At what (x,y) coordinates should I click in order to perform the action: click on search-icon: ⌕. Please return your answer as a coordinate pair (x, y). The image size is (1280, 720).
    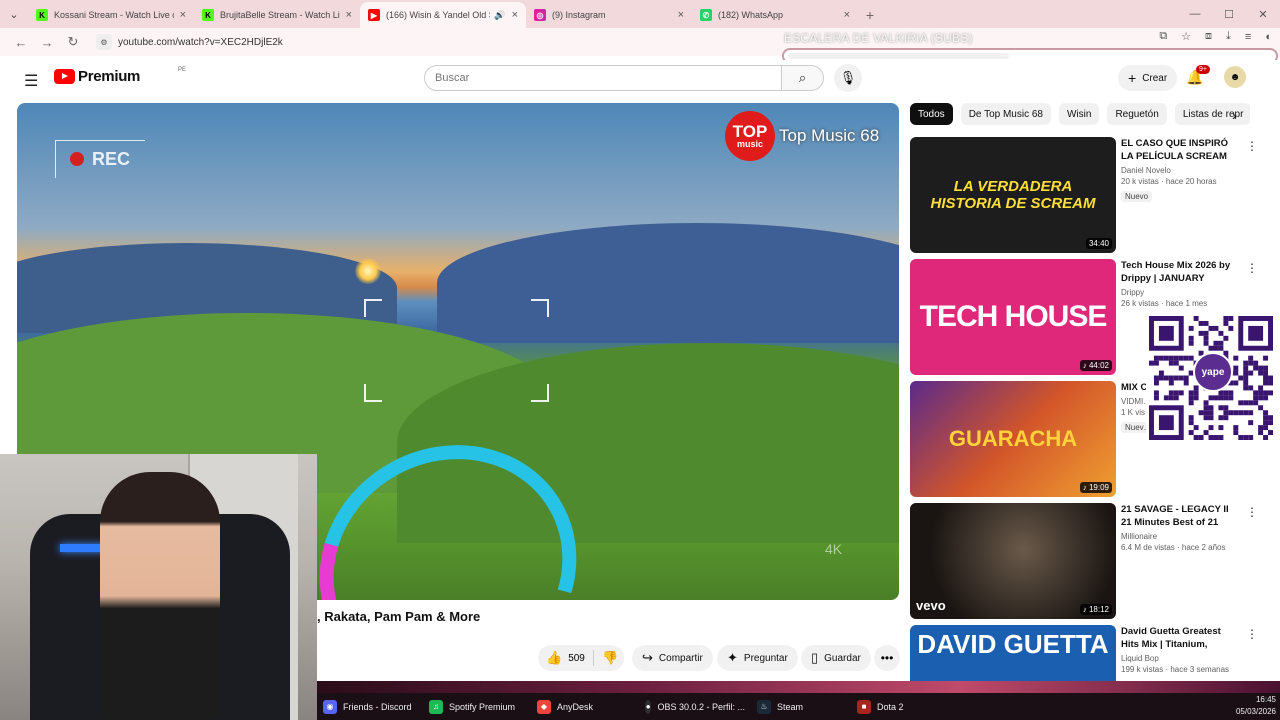
    Looking at the image, I should click on (802, 77).